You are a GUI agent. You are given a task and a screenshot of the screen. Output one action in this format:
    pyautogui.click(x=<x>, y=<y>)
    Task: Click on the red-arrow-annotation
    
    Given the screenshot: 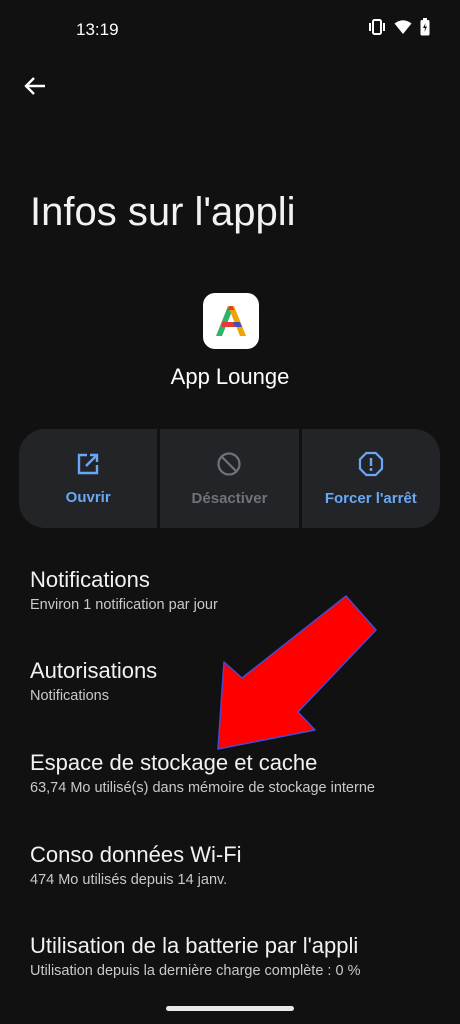 What is the action you would take?
    pyautogui.click(x=296, y=674)
    